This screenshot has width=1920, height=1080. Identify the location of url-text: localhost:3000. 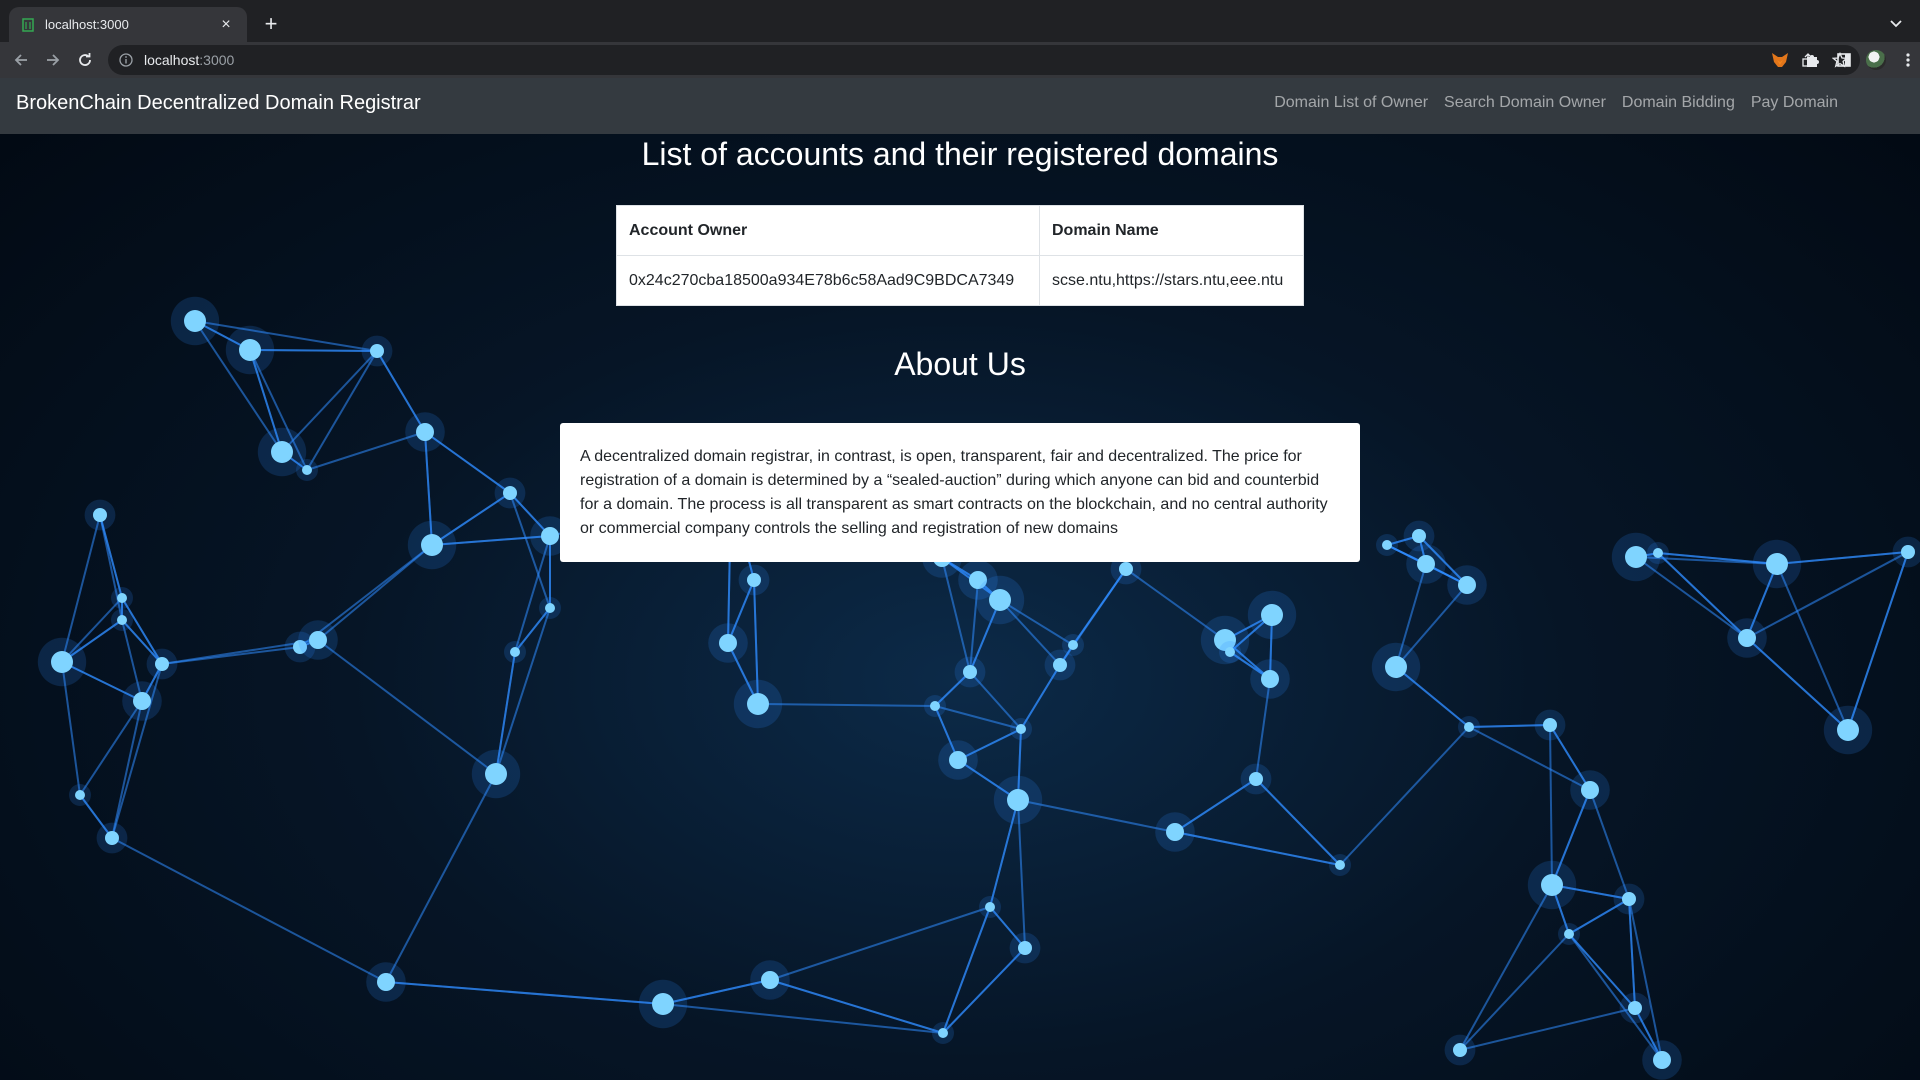
(189, 60).